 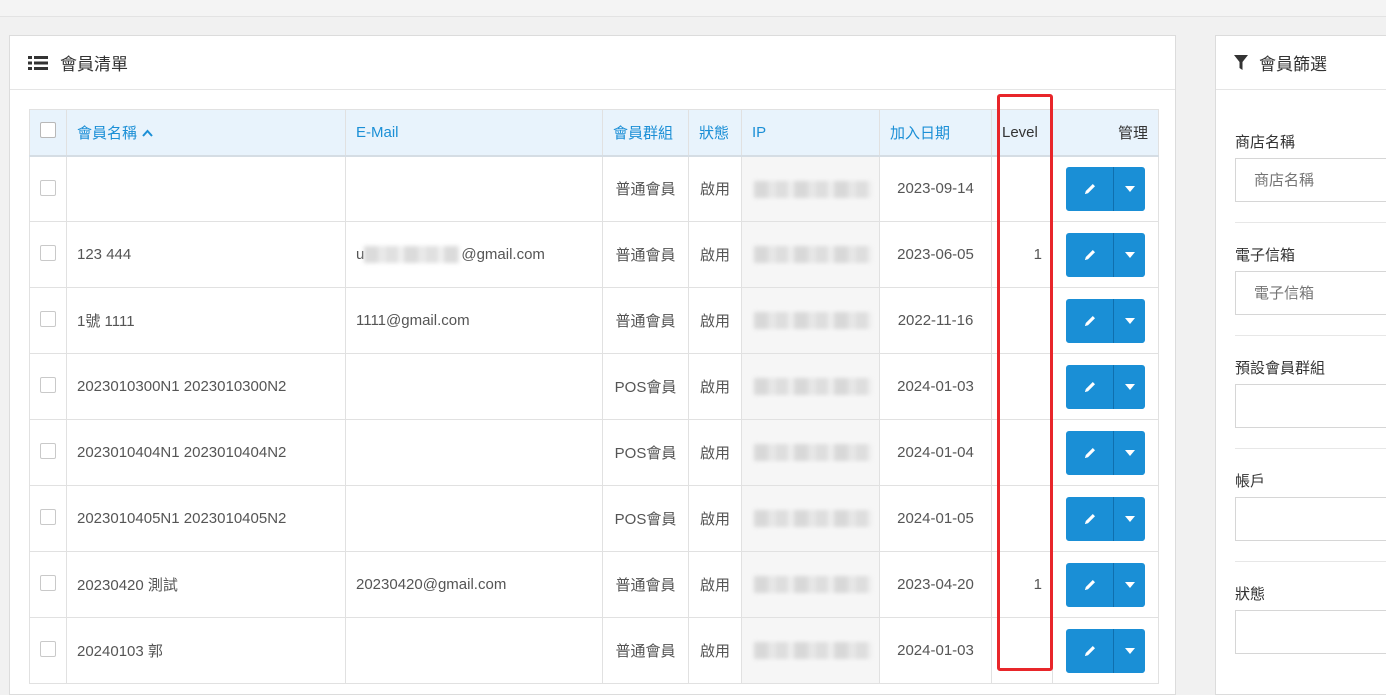 I want to click on column-header-email: E-Mail, so click(x=474, y=133).